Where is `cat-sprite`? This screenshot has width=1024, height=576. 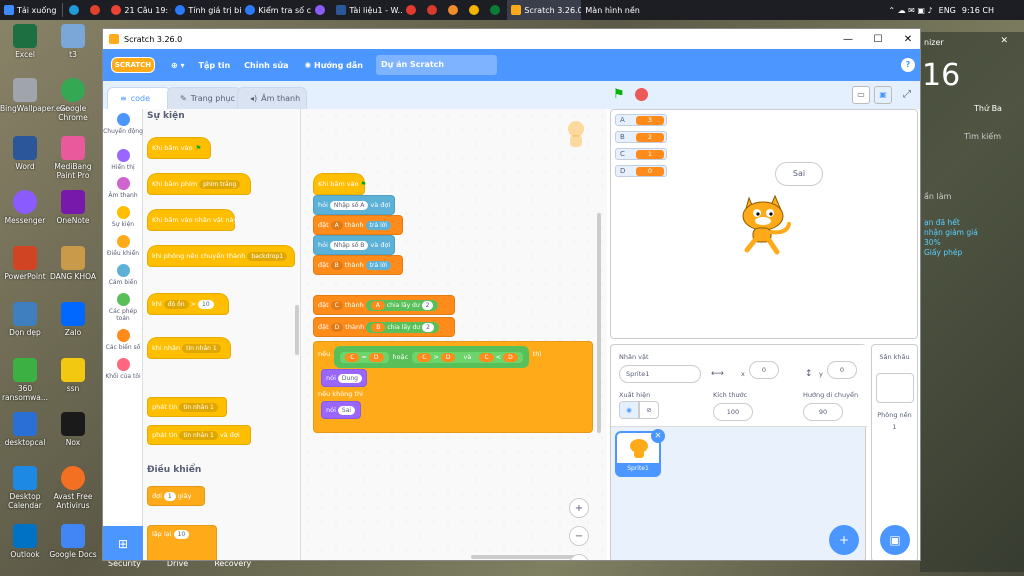 cat-sprite is located at coordinates (765, 224).